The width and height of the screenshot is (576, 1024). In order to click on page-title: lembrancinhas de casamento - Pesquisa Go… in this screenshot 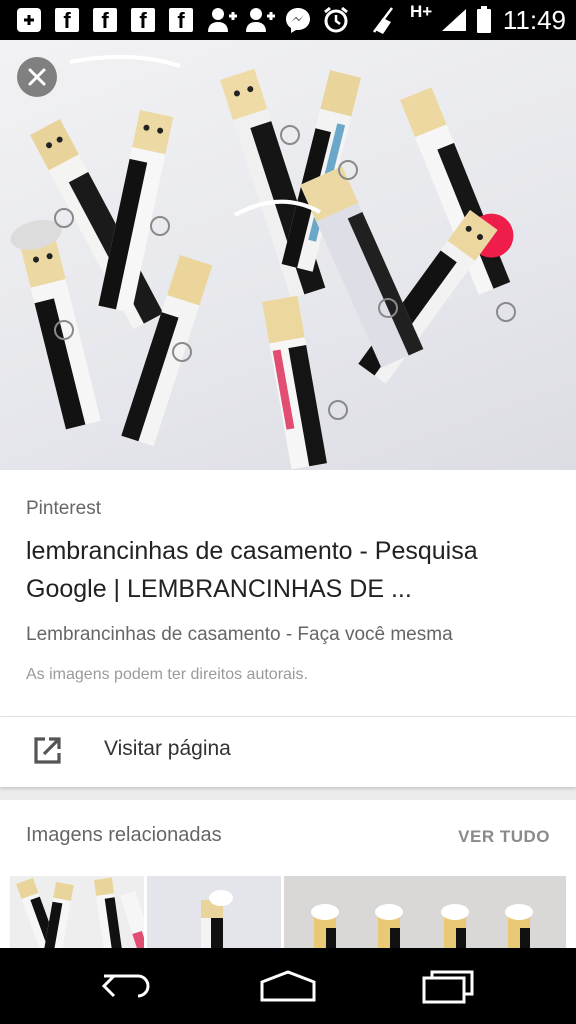, I will do `click(291, 570)`.